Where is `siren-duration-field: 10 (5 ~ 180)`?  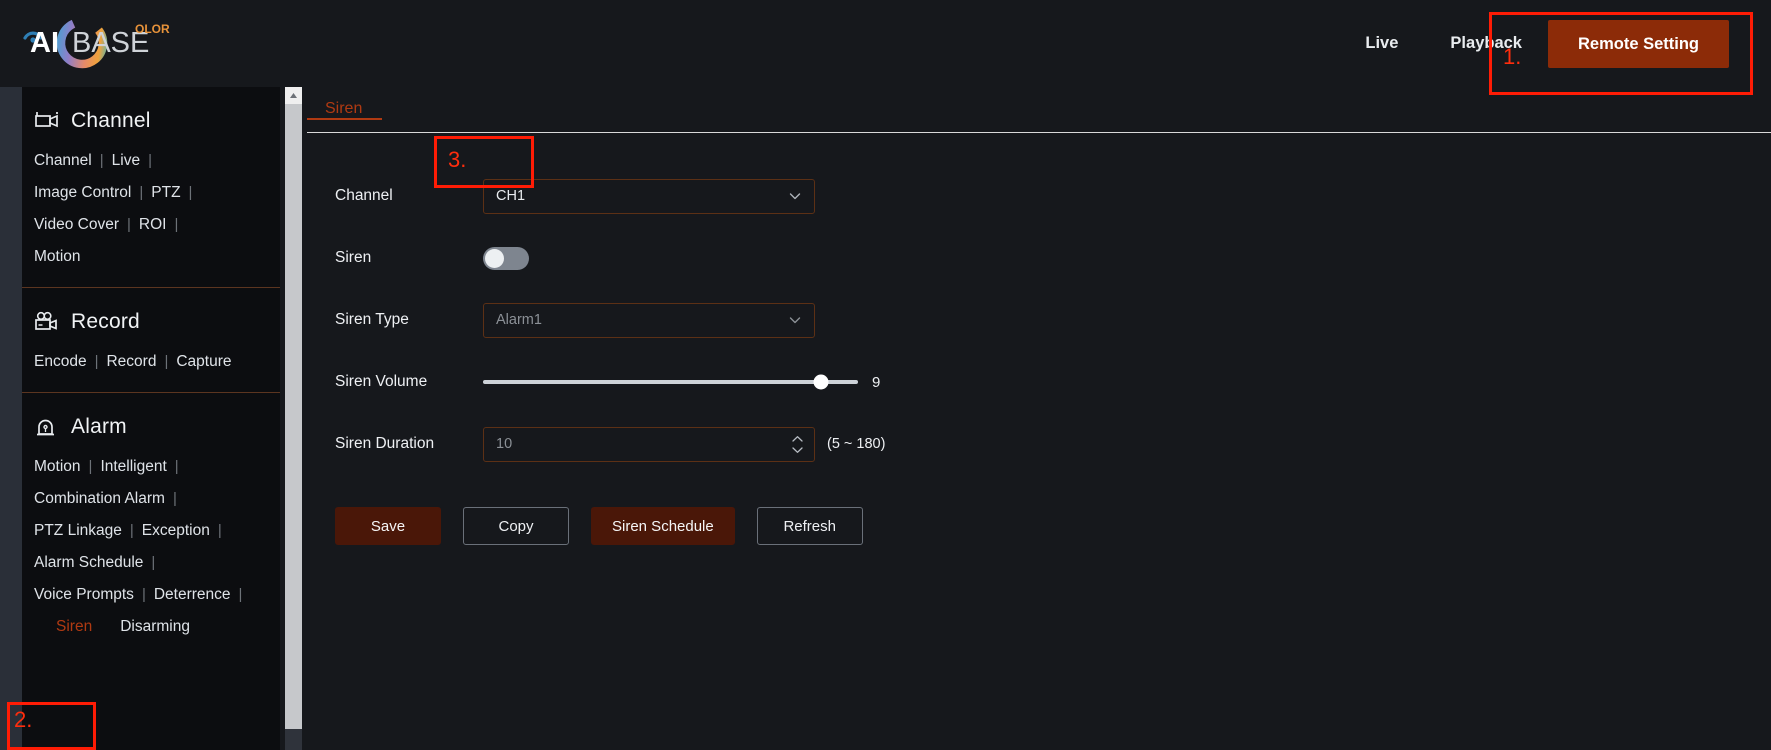
siren-duration-field: 10 (5 ~ 180) is located at coordinates (684, 444).